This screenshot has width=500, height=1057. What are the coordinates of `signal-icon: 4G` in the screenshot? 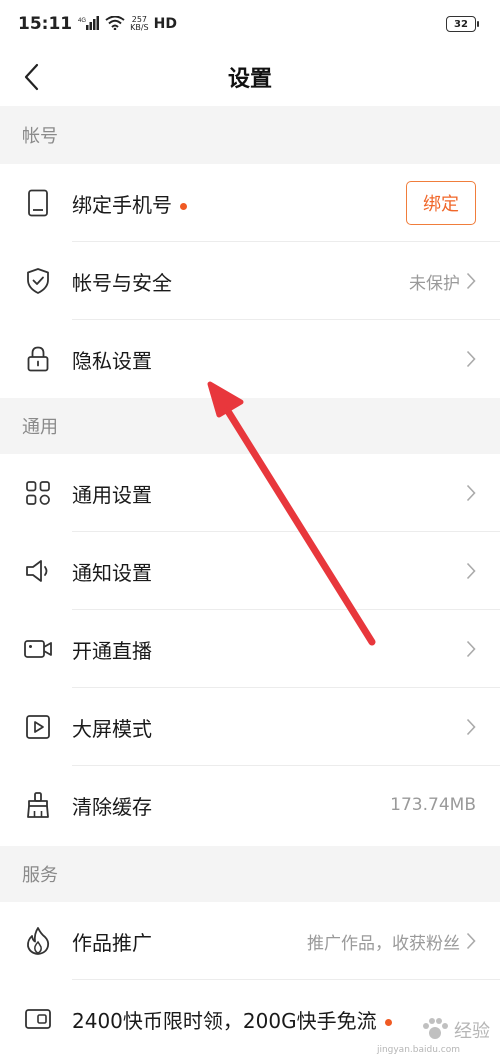 It's located at (89, 24).